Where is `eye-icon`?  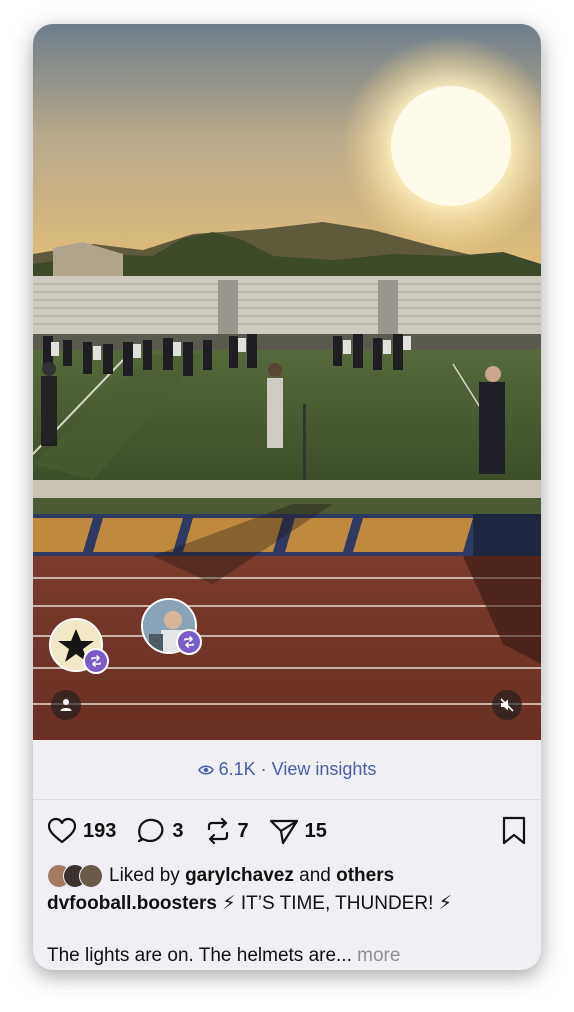 eye-icon is located at coordinates (205, 770).